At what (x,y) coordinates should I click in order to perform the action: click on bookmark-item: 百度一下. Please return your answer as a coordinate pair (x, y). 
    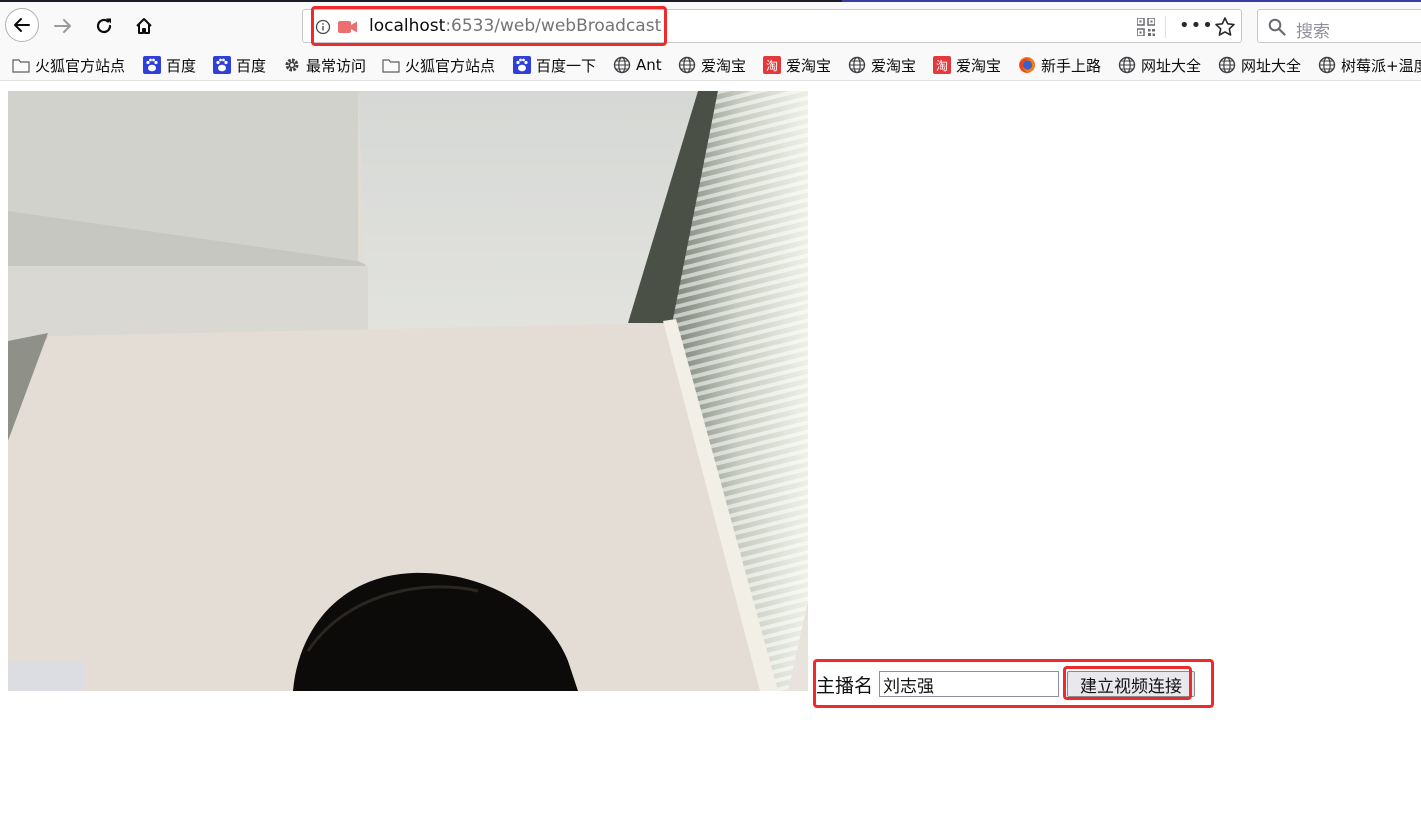
    Looking at the image, I should click on (554, 65).